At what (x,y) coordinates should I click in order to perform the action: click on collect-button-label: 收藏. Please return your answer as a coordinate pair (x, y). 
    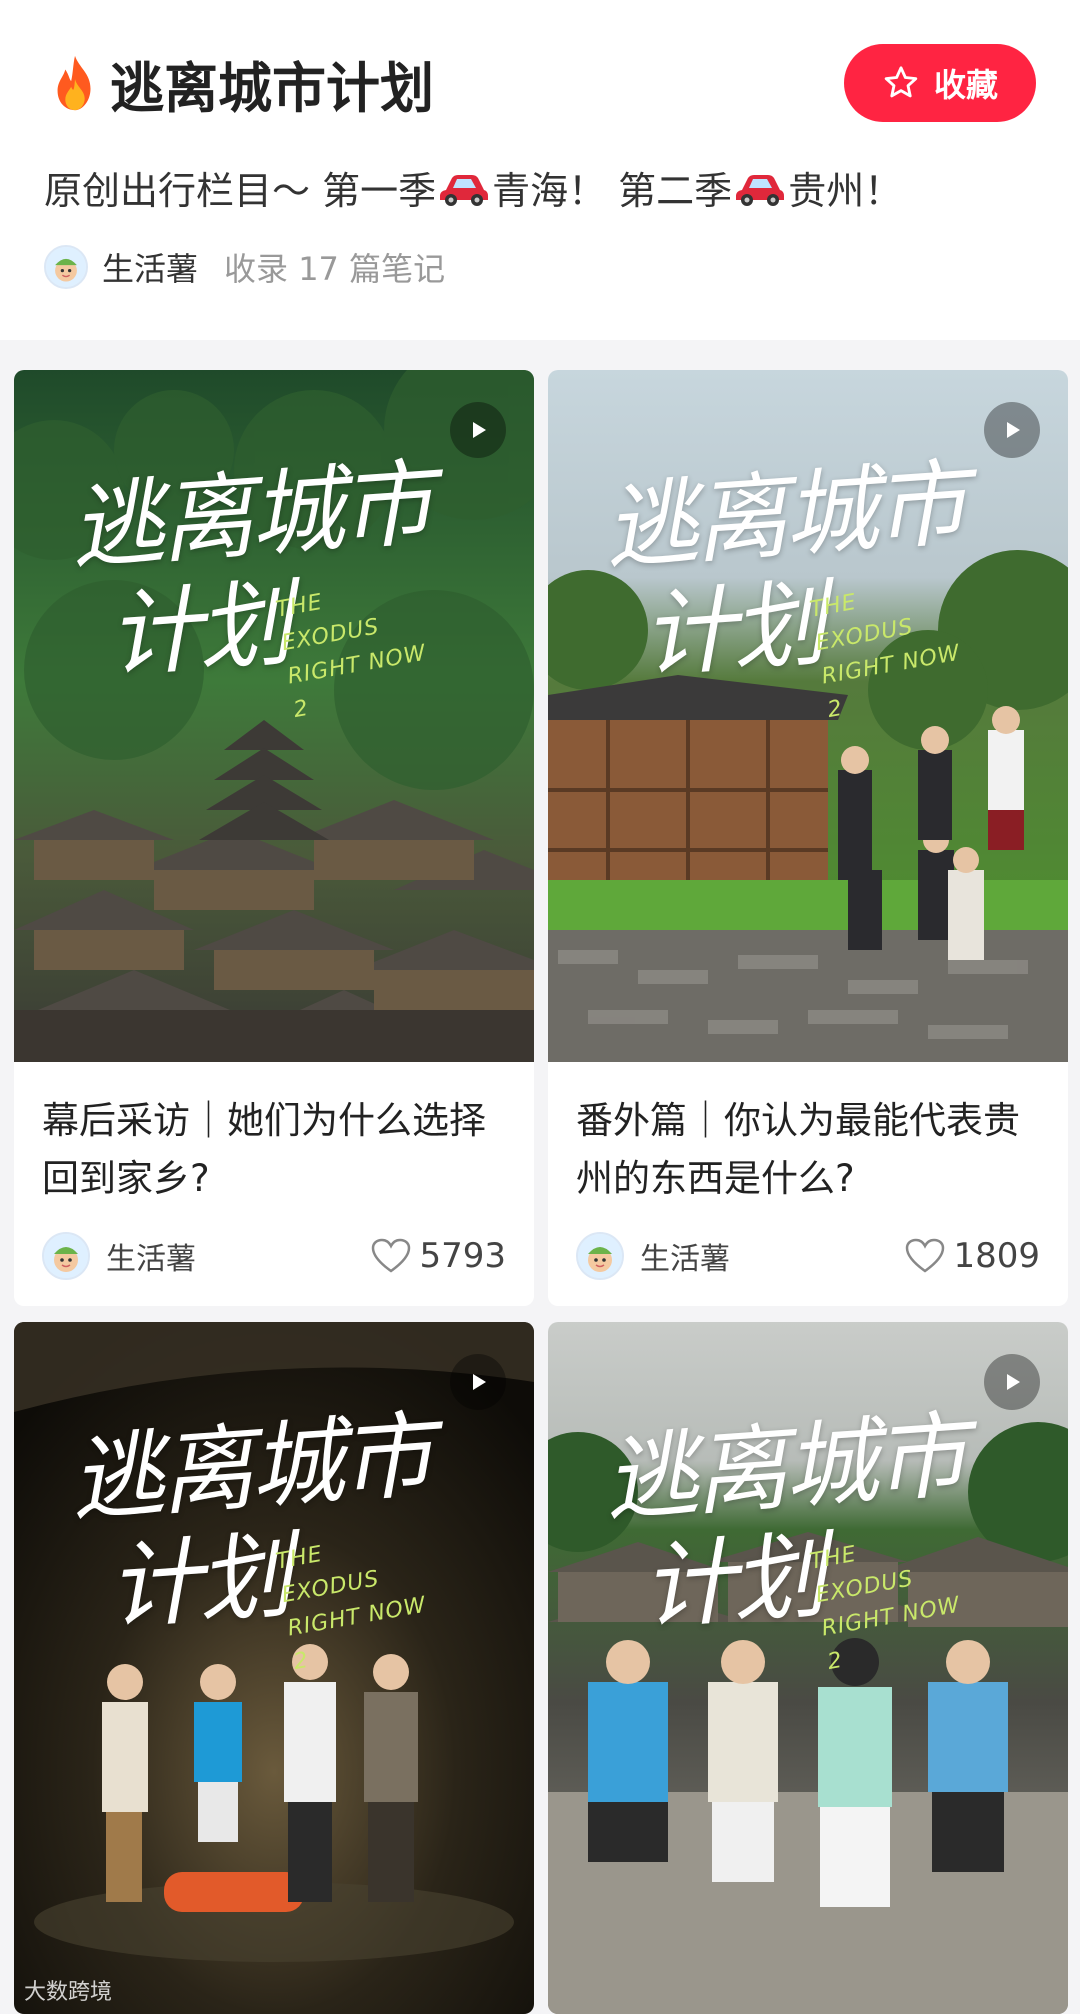
    Looking at the image, I should click on (965, 85).